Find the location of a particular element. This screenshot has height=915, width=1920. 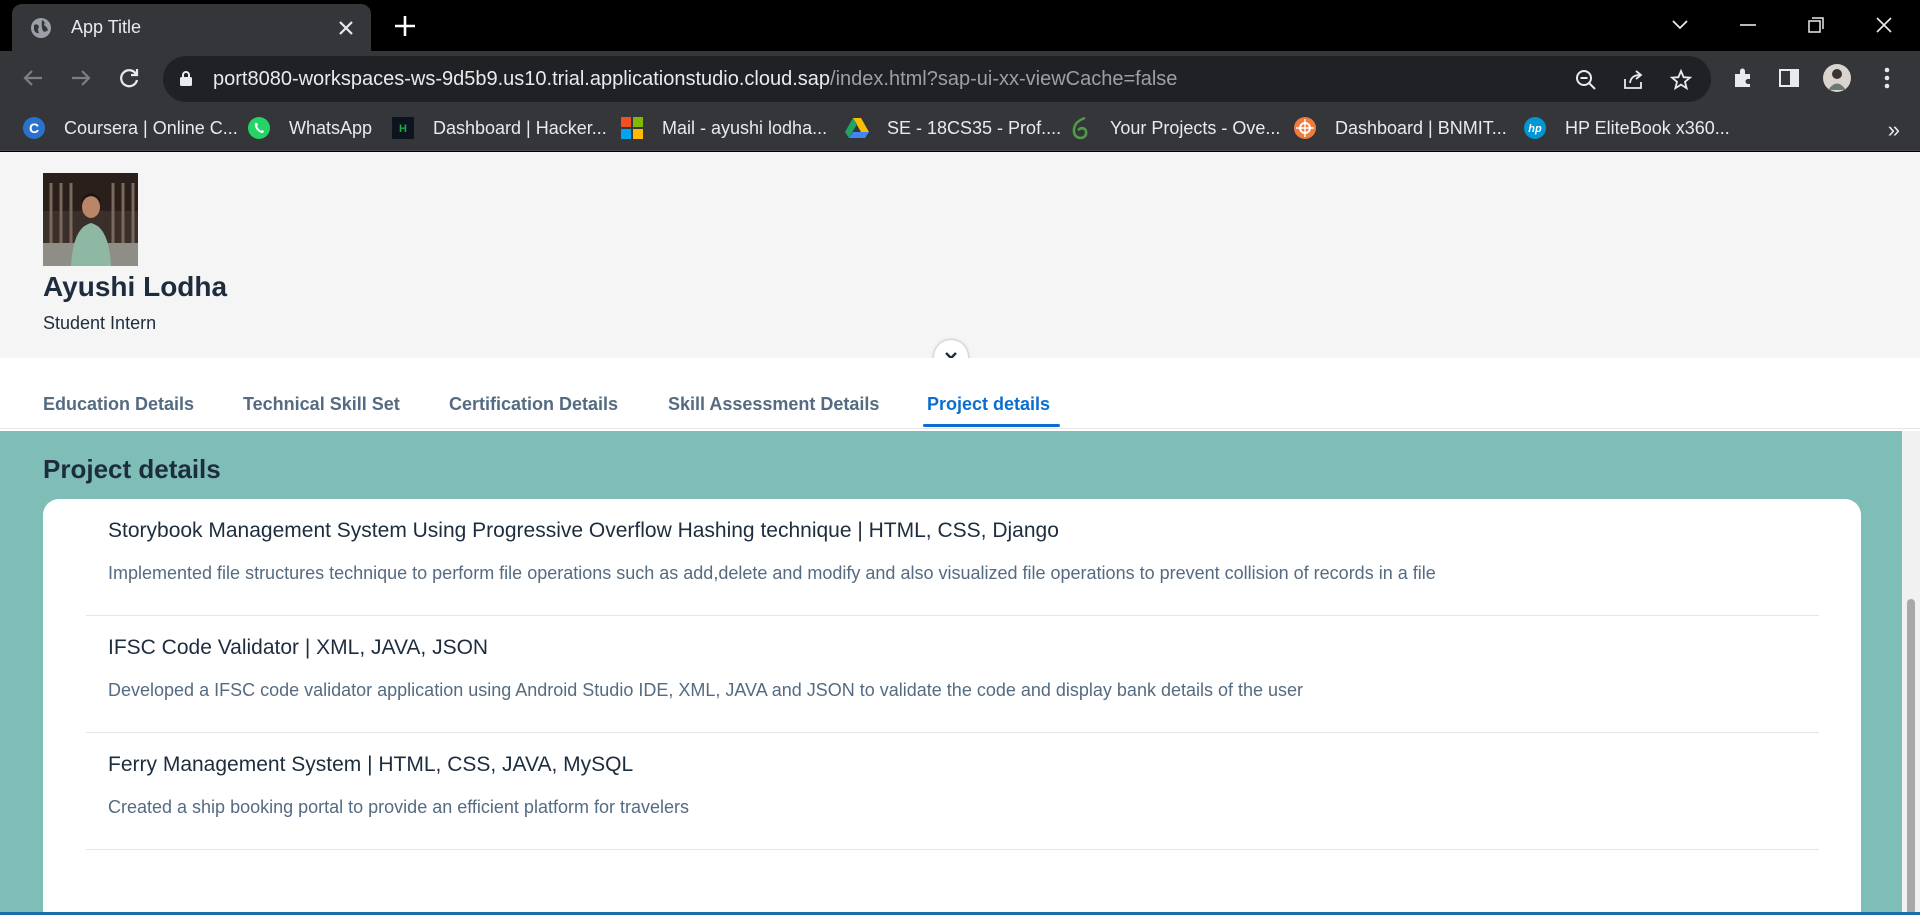

zoom-out-icon is located at coordinates (1586, 80).